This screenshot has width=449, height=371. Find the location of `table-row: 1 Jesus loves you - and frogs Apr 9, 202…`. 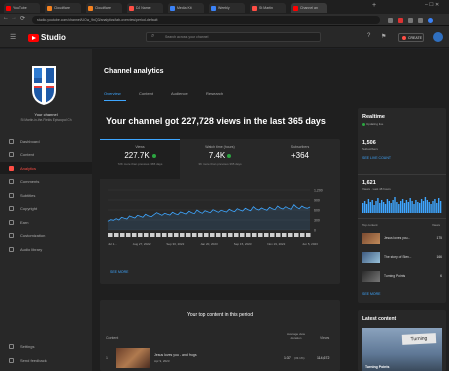

table-row: 1 Jesus loves you - and frogs Apr 9, 202… is located at coordinates (220, 358).